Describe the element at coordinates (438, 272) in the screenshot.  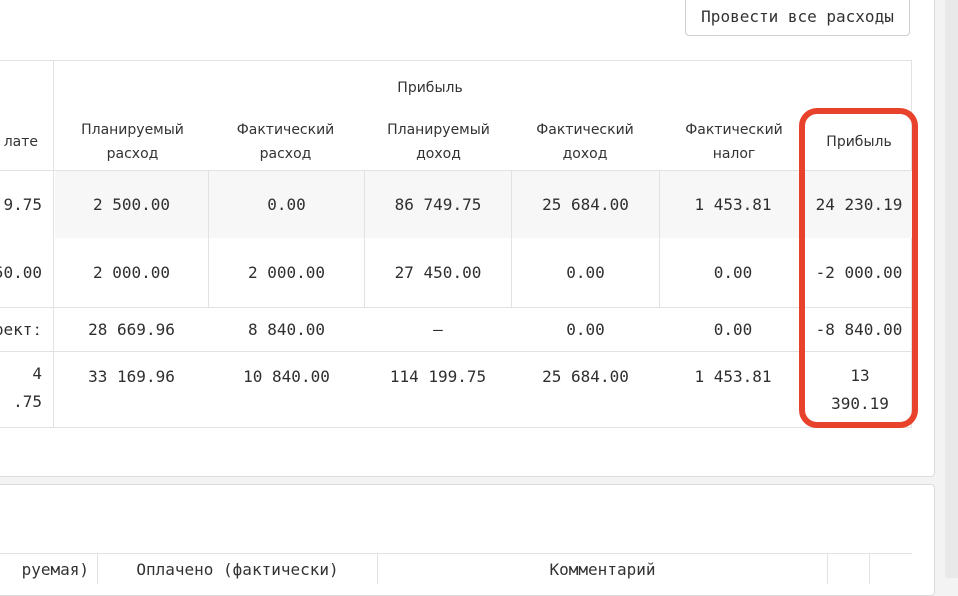
I see `table-cell: 27 450.00` at that location.